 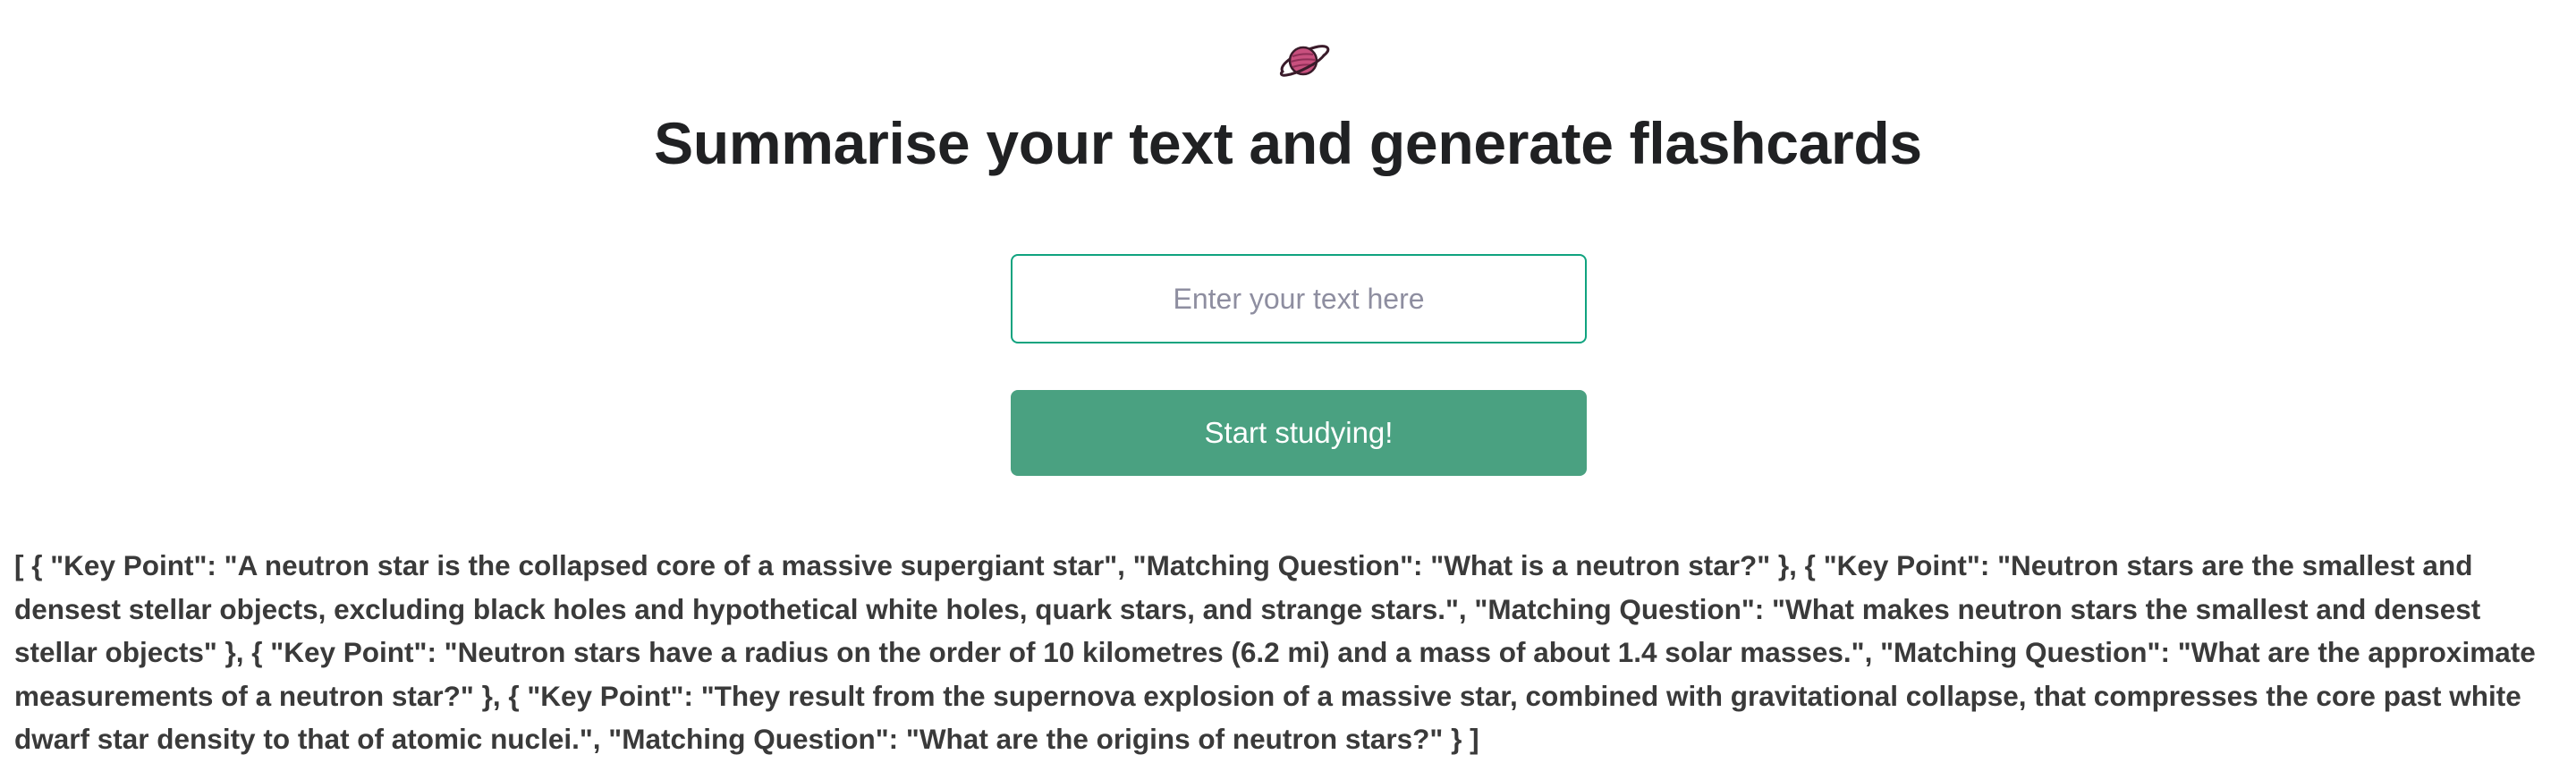 What do you see at coordinates (1299, 298) in the screenshot?
I see `text-input` at bounding box center [1299, 298].